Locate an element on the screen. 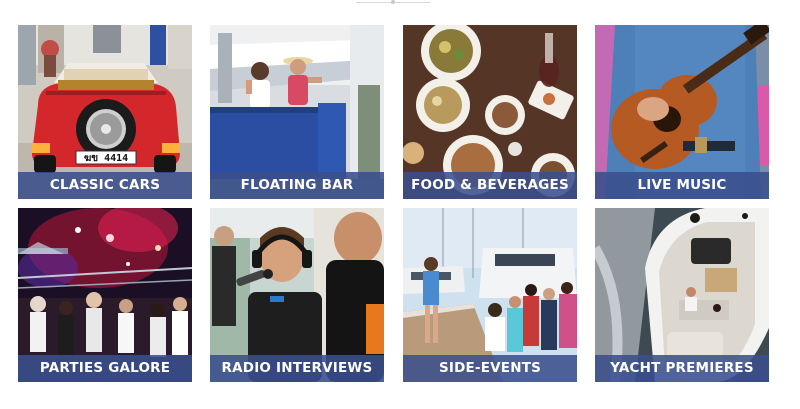  tile-parties-galore: PARTIES GALORE is located at coordinates (105, 295).